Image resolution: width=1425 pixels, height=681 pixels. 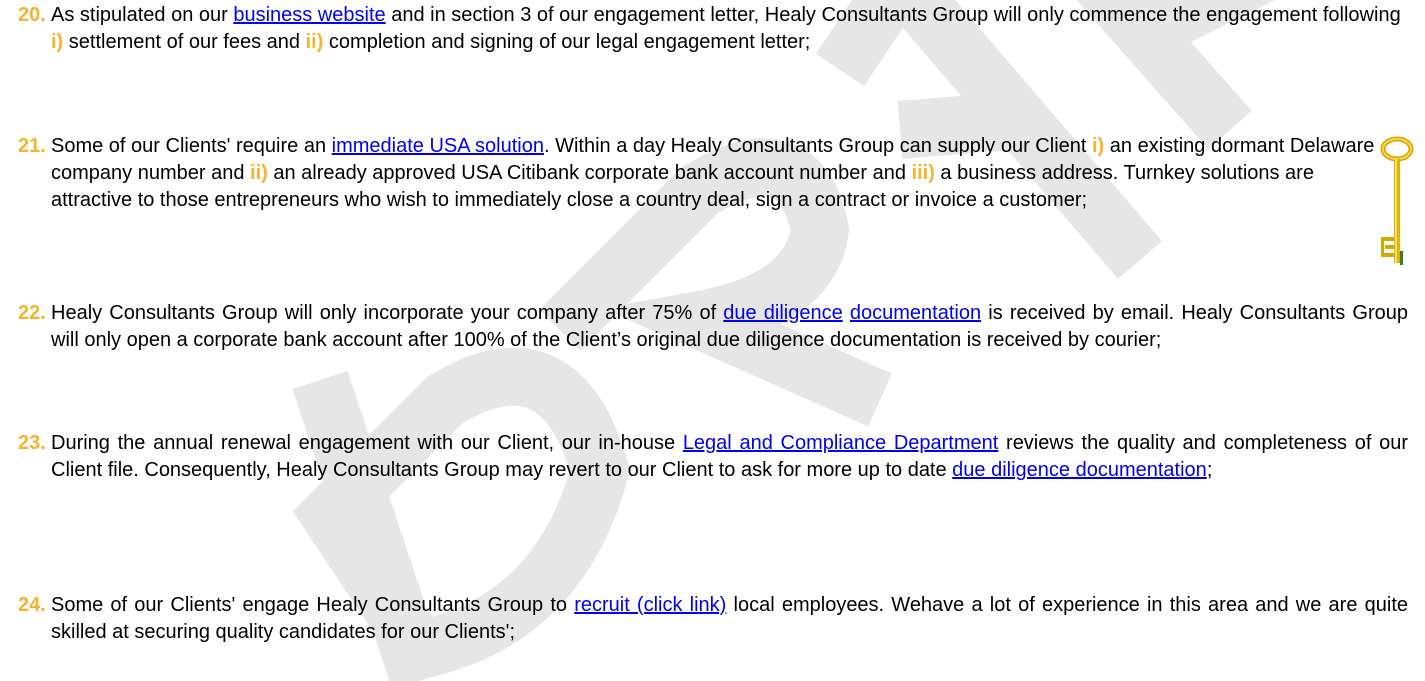 What do you see at coordinates (32, 15) in the screenshot?
I see `item-number: 20.` at bounding box center [32, 15].